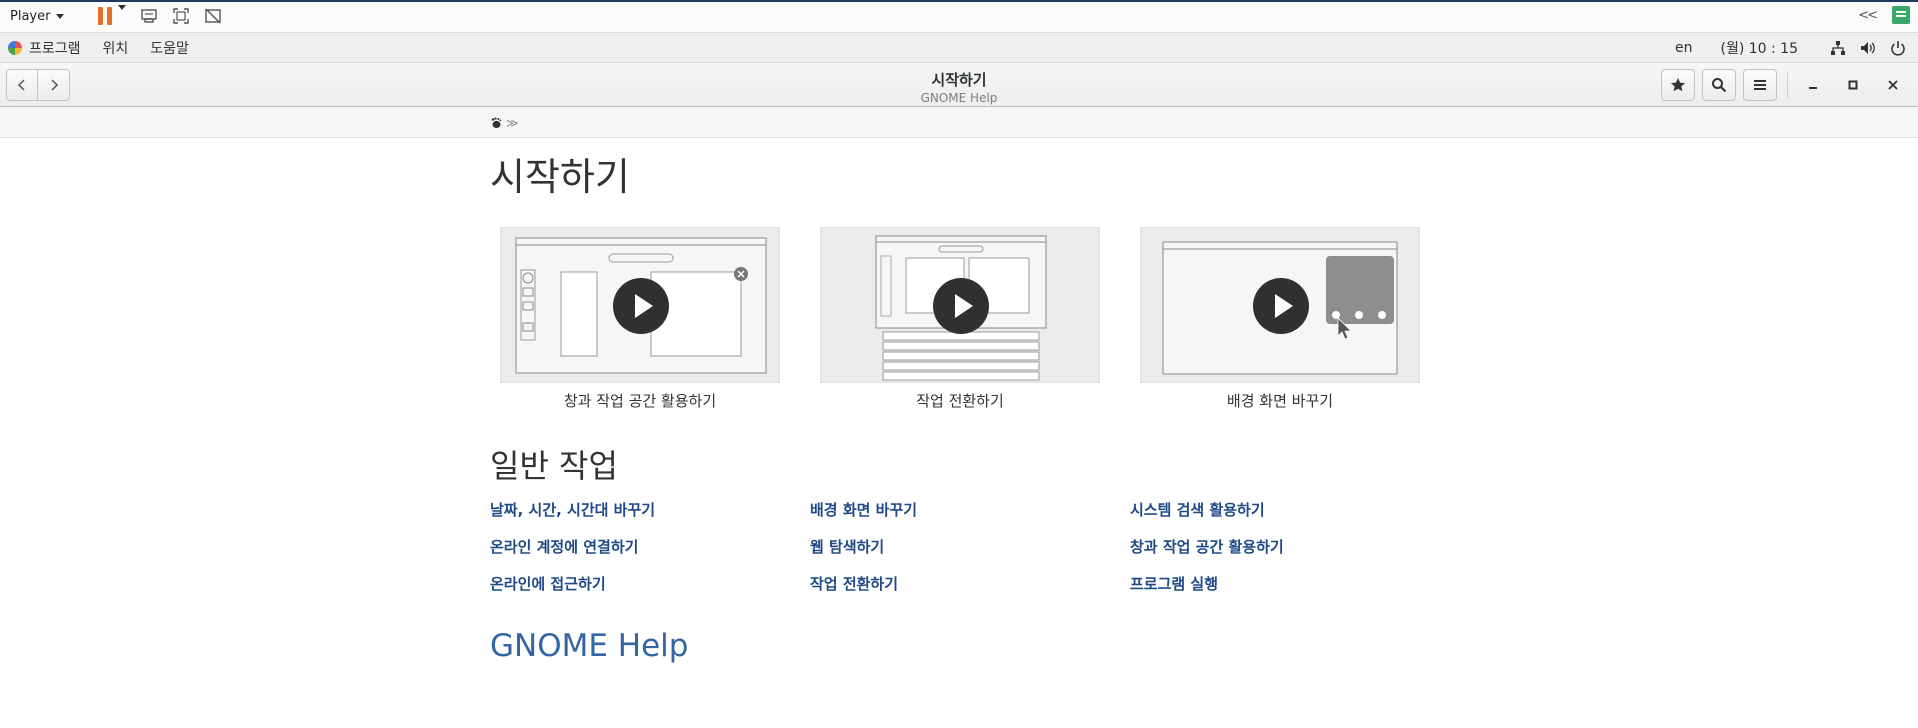 Image resolution: width=1918 pixels, height=728 pixels. What do you see at coordinates (30, 16) in the screenshot?
I see `player-menu-label: Player` at bounding box center [30, 16].